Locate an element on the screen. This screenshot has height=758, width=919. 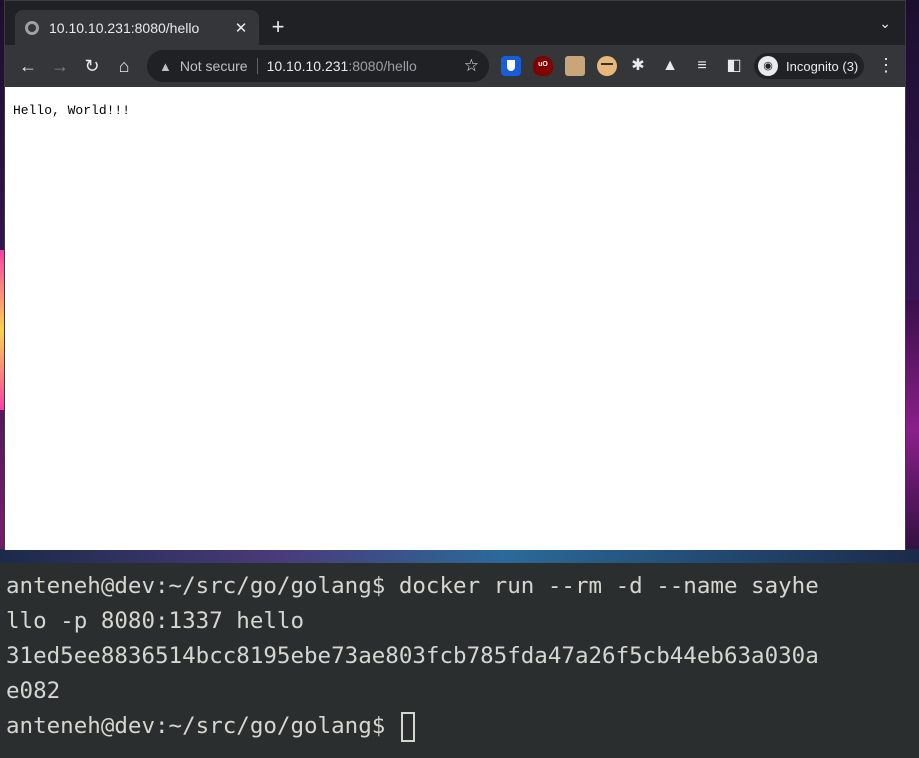
globe-icon is located at coordinates (32, 27).